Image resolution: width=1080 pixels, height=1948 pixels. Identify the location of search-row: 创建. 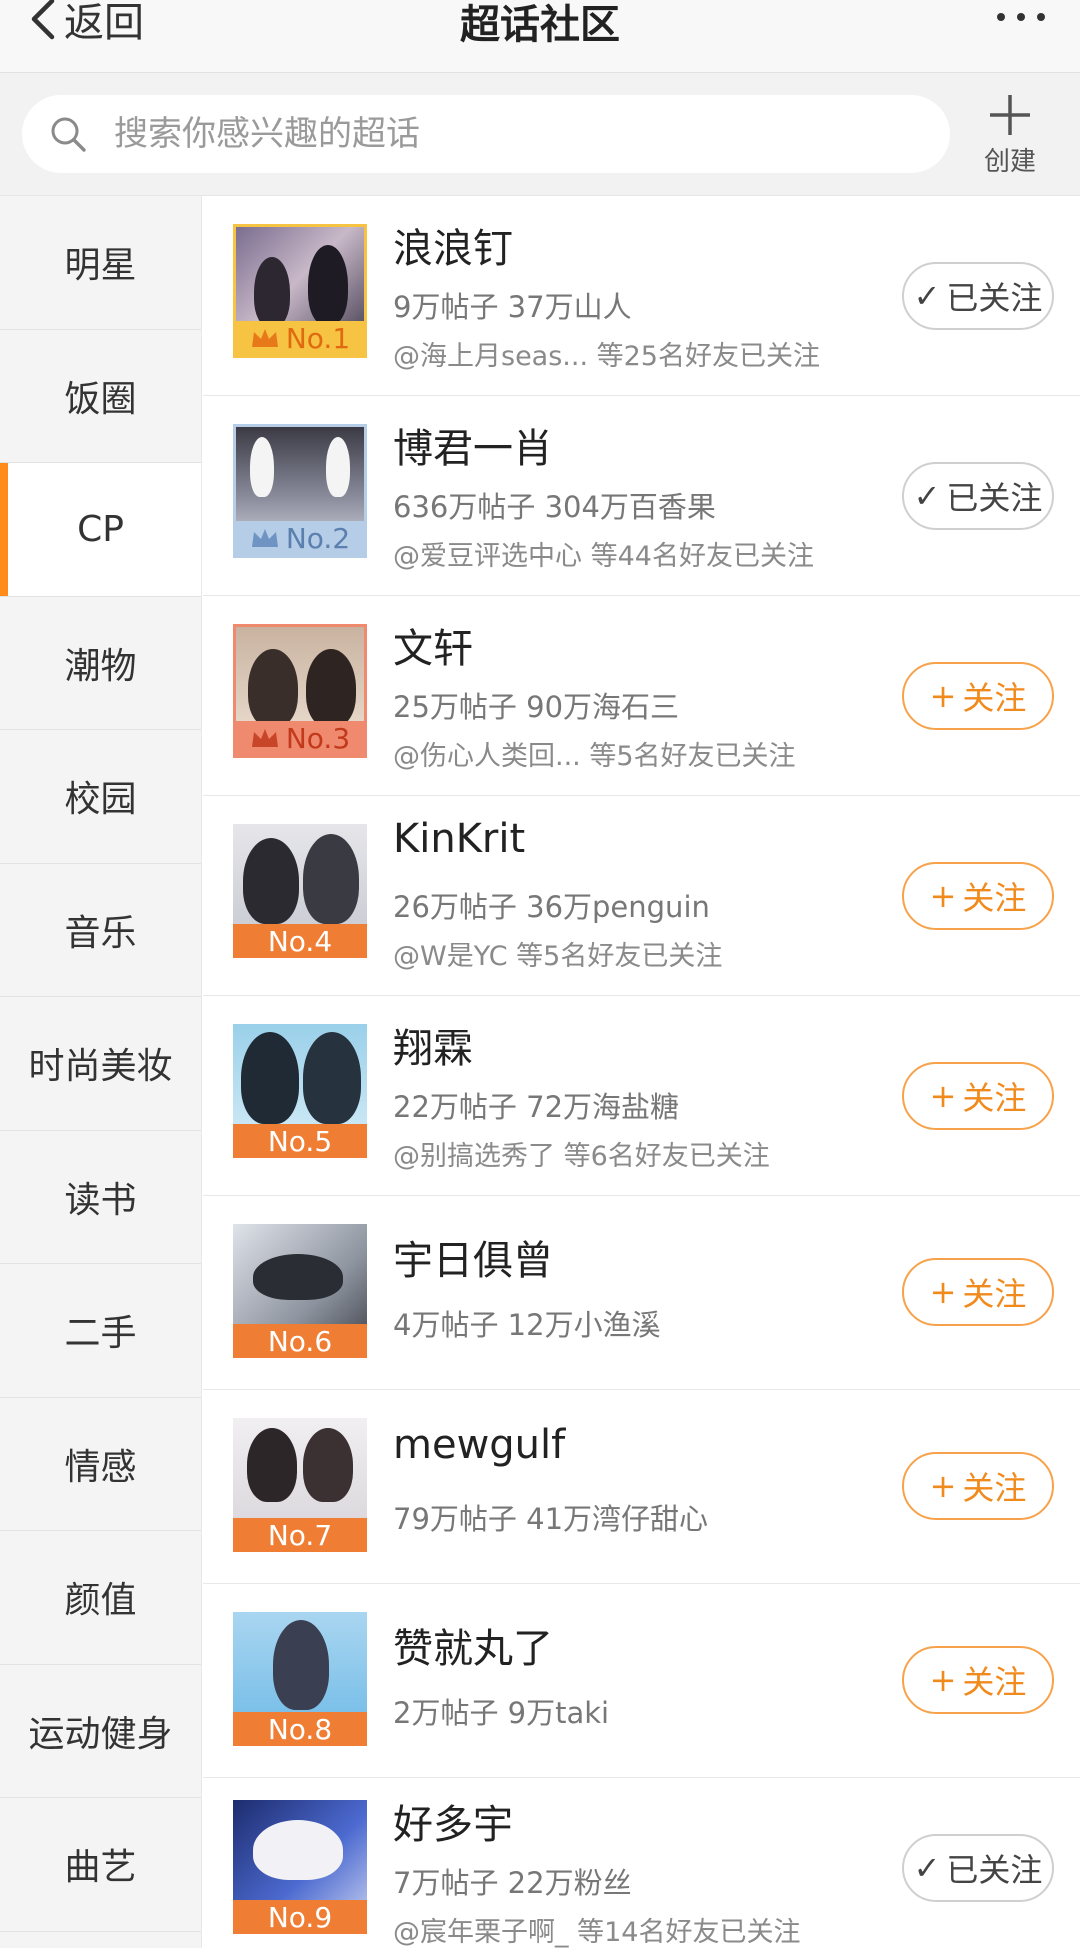
(540, 134).